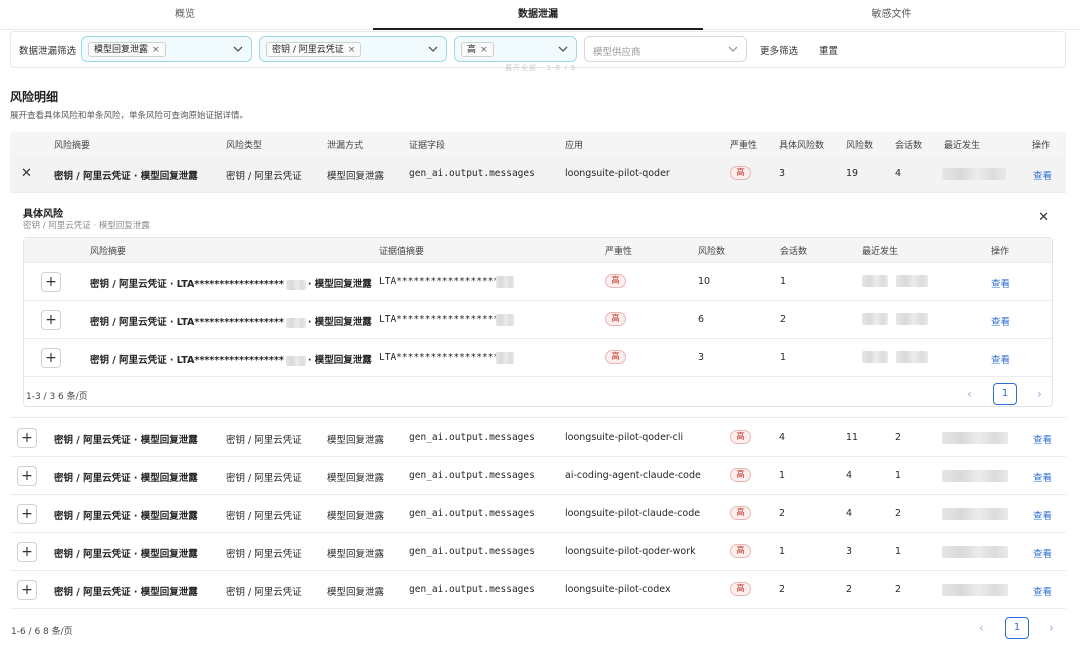  I want to click on risk-count: 11, so click(852, 437).